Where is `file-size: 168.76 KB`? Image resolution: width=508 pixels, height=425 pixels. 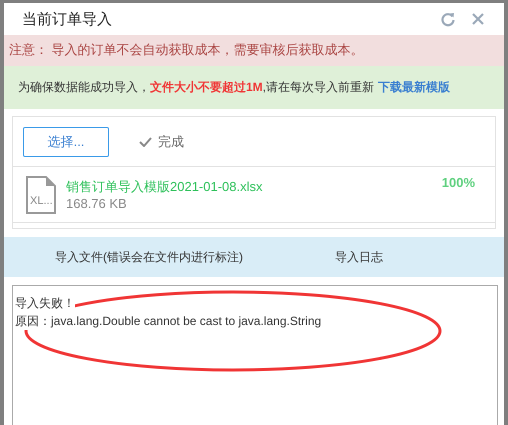
file-size: 168.76 KB is located at coordinates (97, 203).